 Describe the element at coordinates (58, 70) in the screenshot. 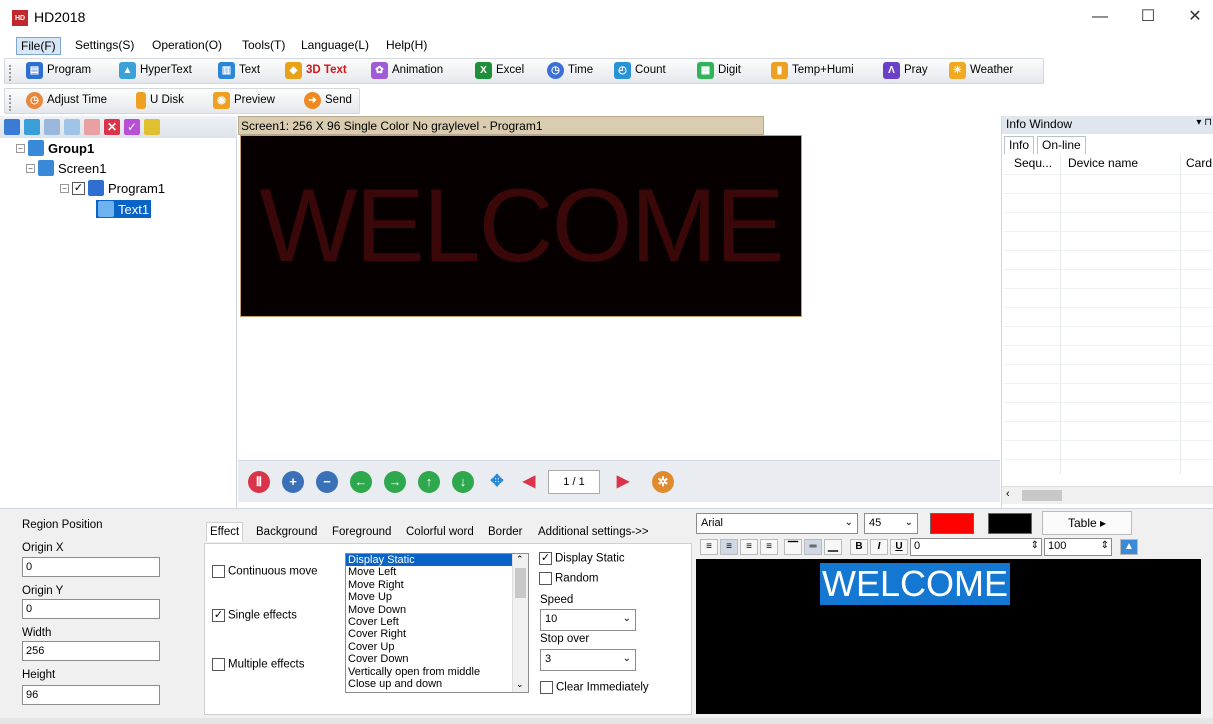

I see `program-button: ▤ Program` at that location.